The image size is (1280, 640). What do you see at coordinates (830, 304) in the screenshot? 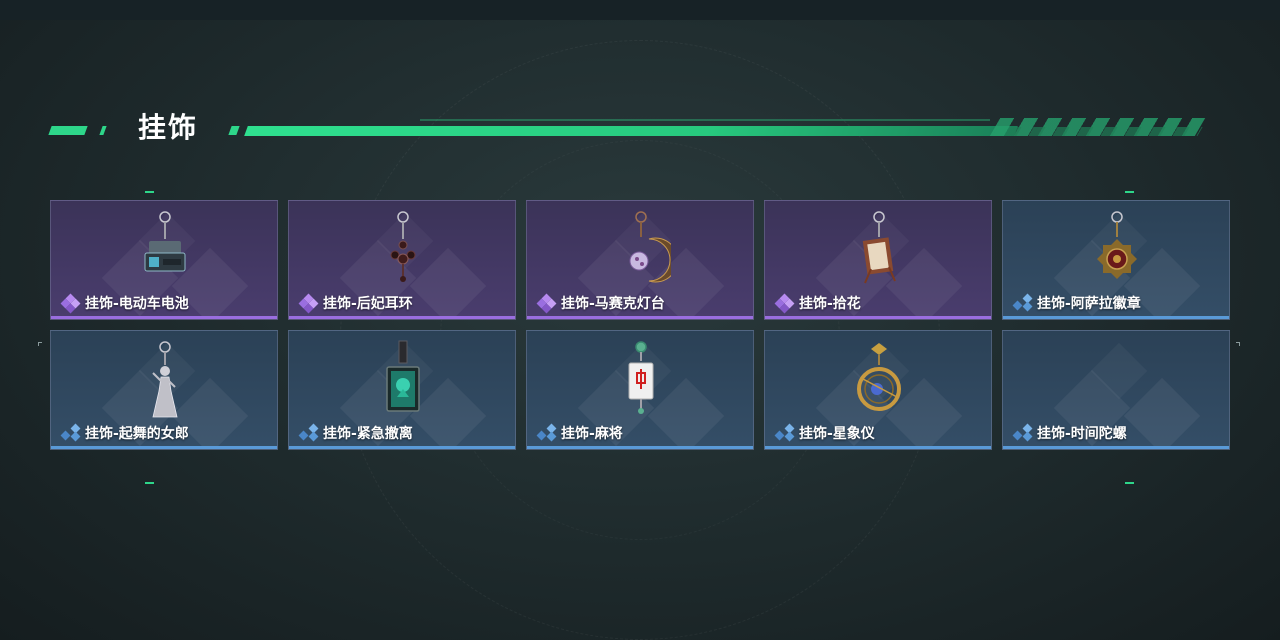
I see `charm-name: 挂饰-拾花` at bounding box center [830, 304].